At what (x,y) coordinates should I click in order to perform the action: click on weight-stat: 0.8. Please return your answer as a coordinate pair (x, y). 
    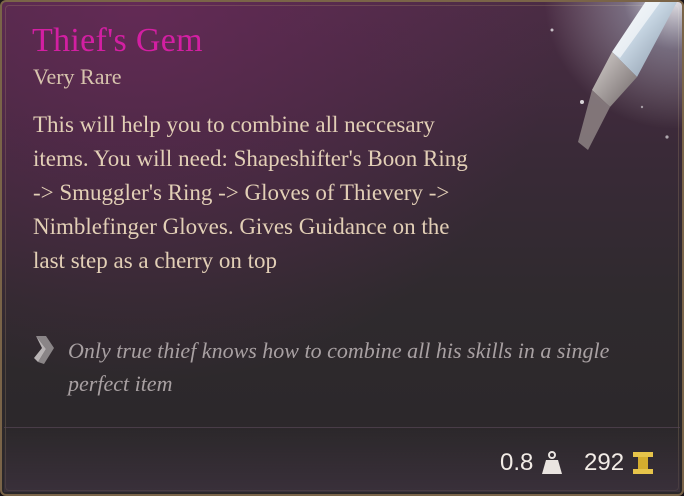
    Looking at the image, I should click on (531, 463).